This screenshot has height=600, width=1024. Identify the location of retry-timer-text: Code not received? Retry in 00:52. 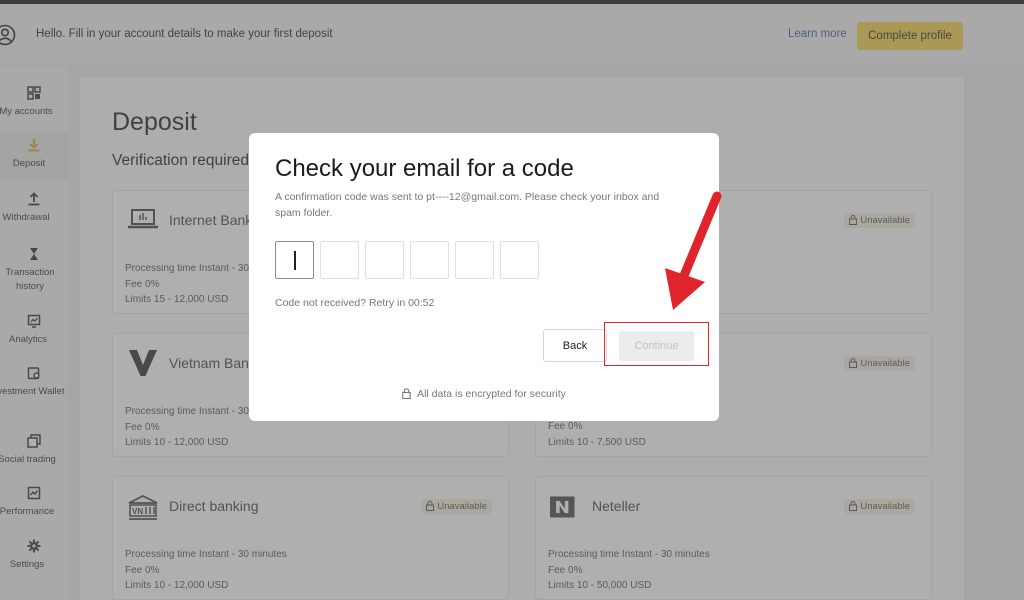
(355, 303).